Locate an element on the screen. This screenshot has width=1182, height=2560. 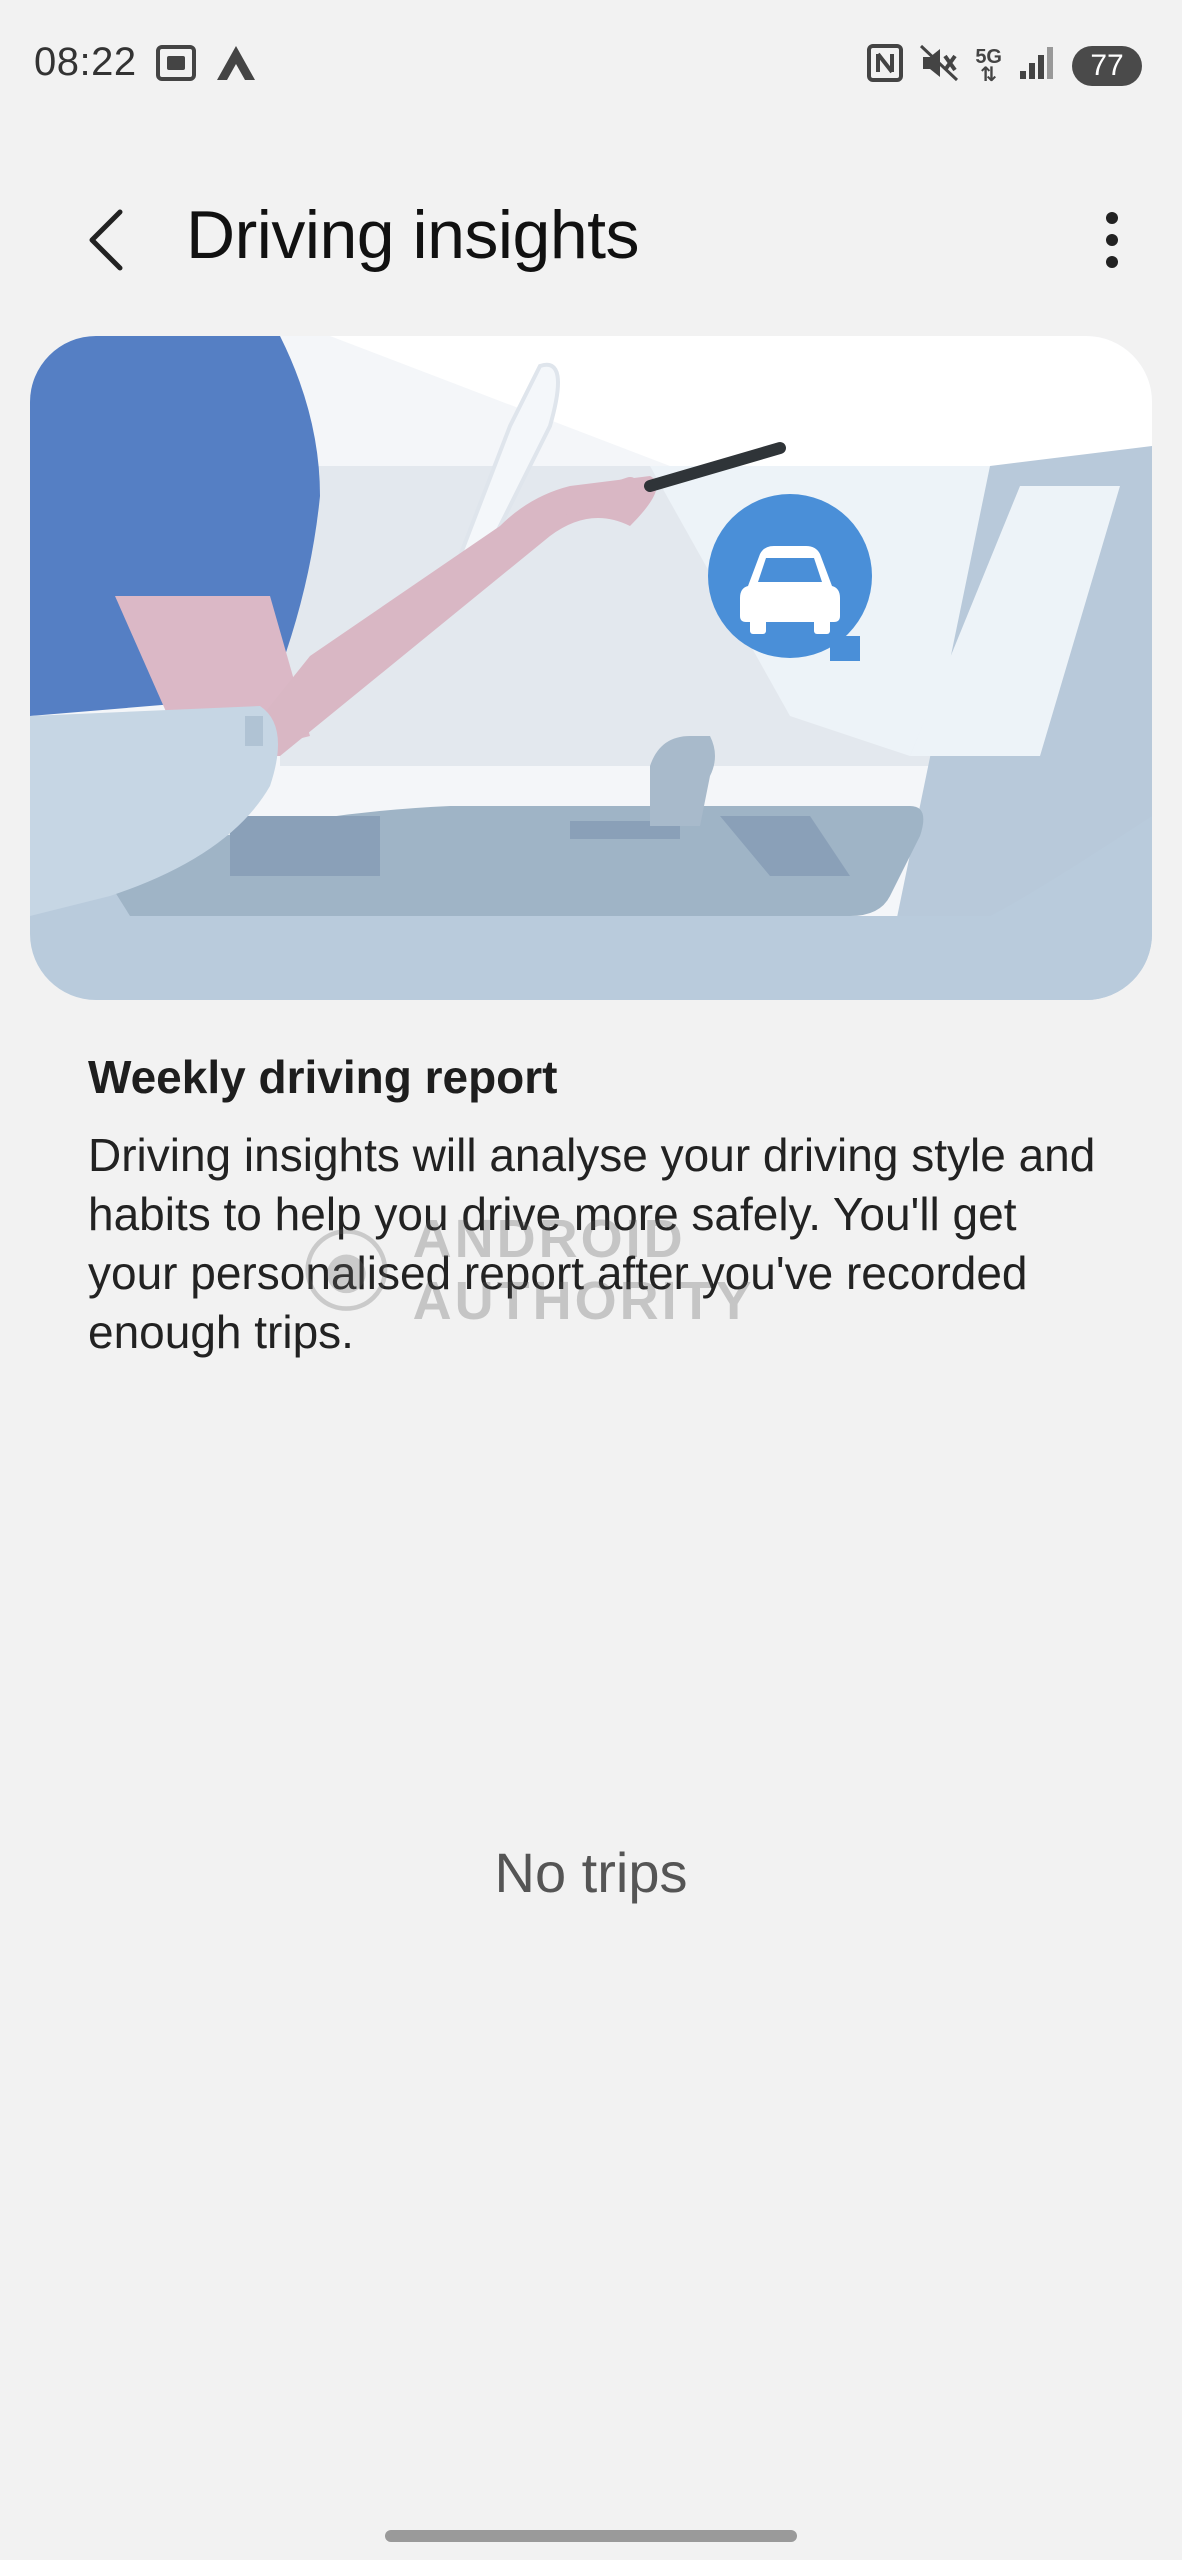
watermark-text: ANDROID AUTHORITY is located at coordinates (583, 1270).